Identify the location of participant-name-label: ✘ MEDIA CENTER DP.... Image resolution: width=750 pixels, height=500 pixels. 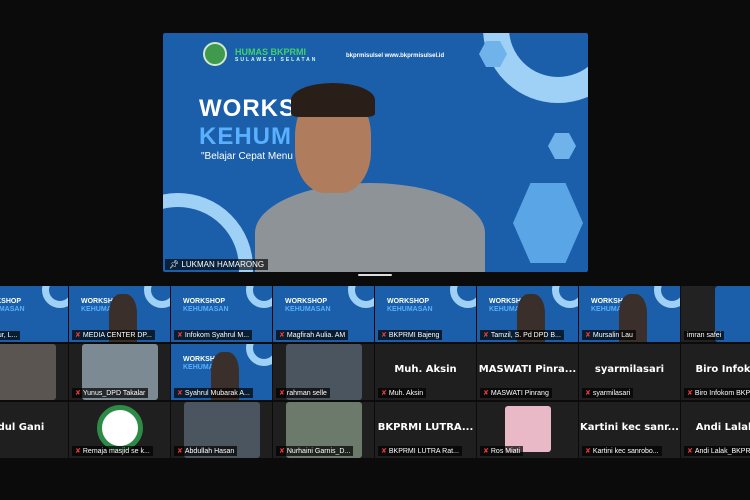
(113, 335).